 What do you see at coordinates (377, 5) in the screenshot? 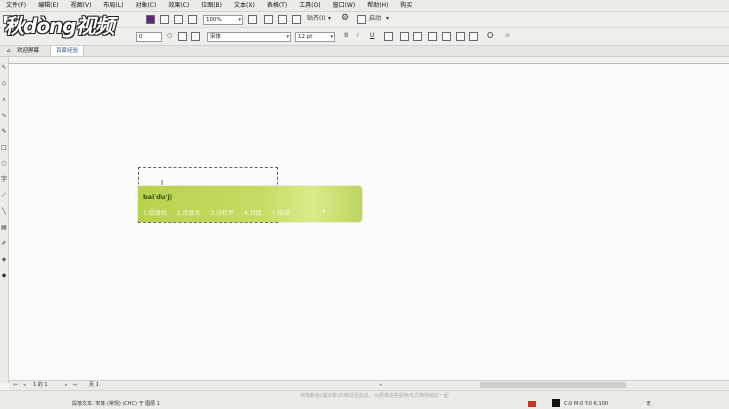
I see `menu-help: 帮助(H)` at bounding box center [377, 5].